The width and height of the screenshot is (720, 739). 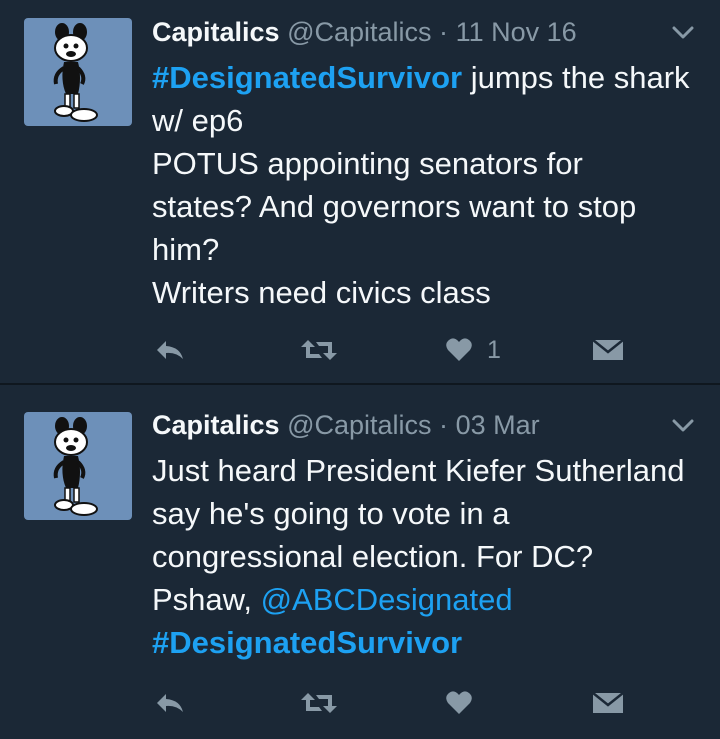 I want to click on tweet-line: w/ ep6, so click(x=198, y=120).